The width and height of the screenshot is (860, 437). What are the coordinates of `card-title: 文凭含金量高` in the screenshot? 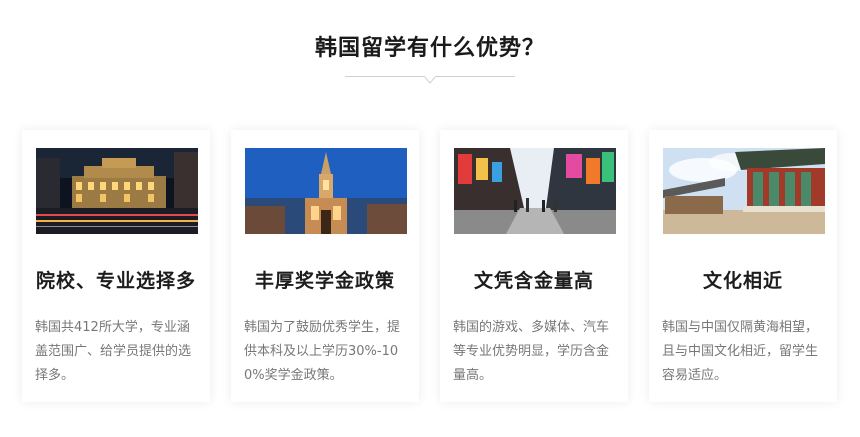 It's located at (533, 281).